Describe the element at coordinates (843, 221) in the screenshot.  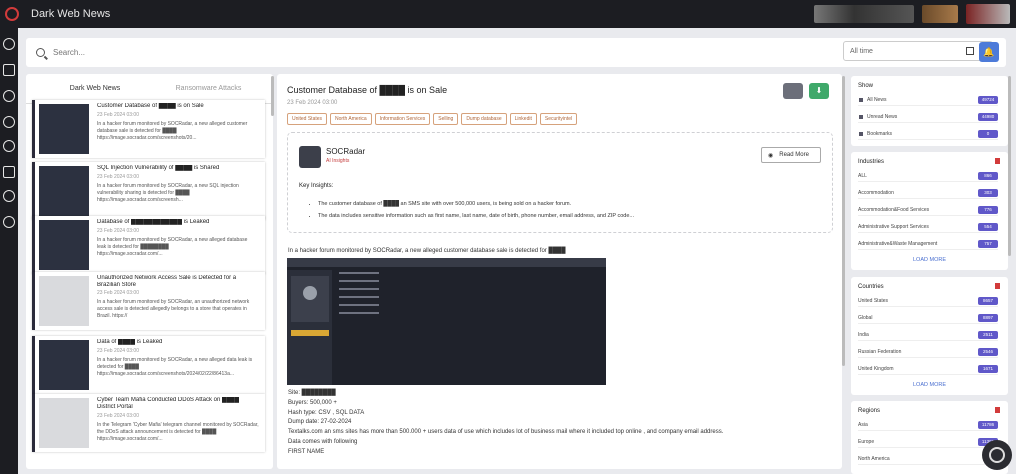
I see `article-scrollbar` at that location.